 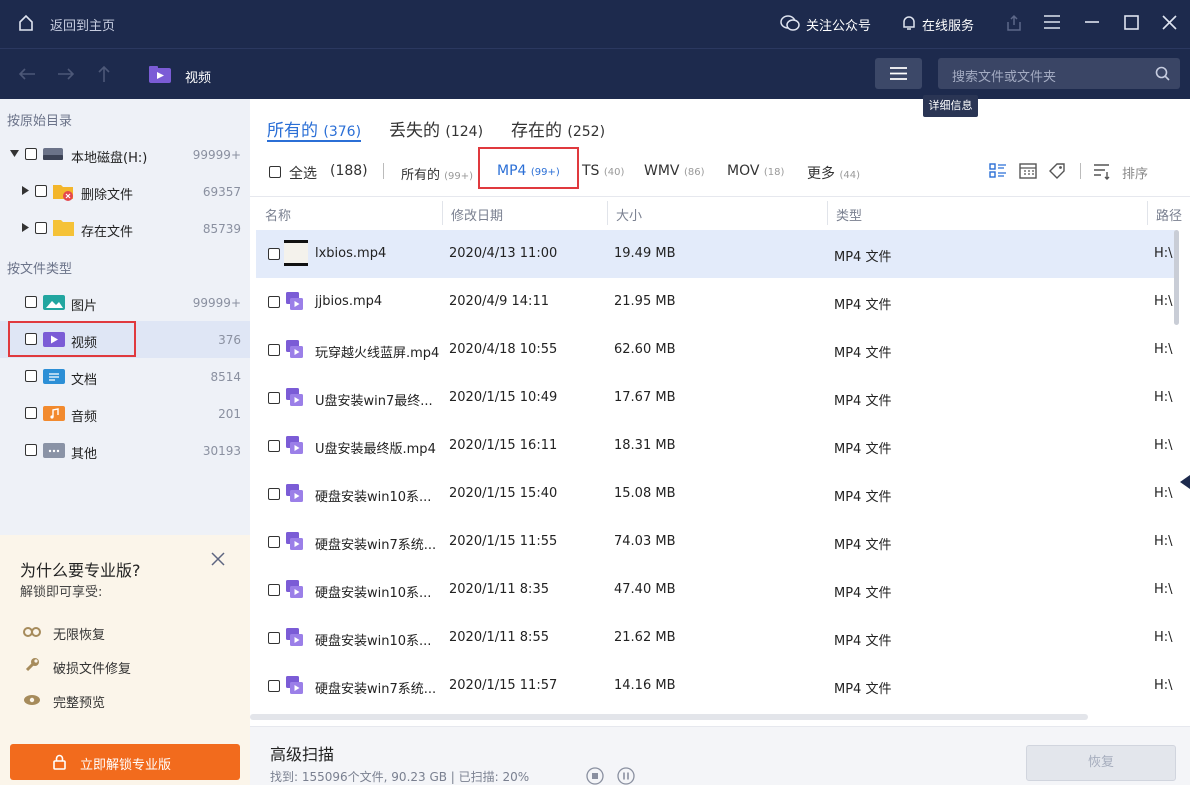 I want to click on tab-label: 存在的, so click(x=536, y=131).